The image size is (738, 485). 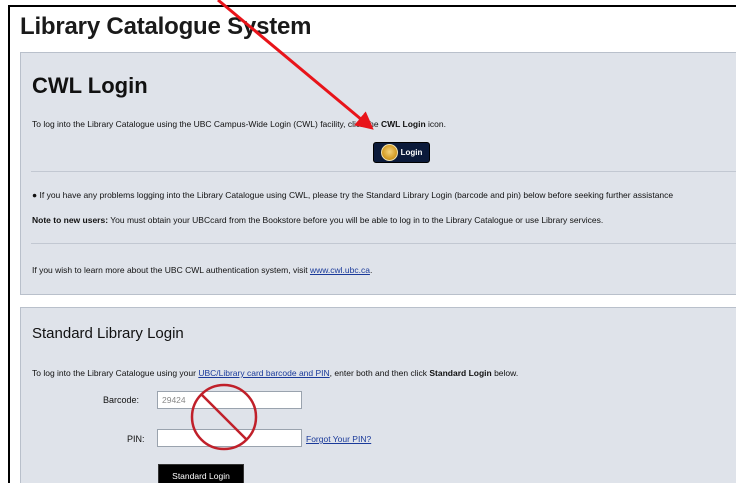 I want to click on cwl-login-button: Login, so click(x=401, y=152).